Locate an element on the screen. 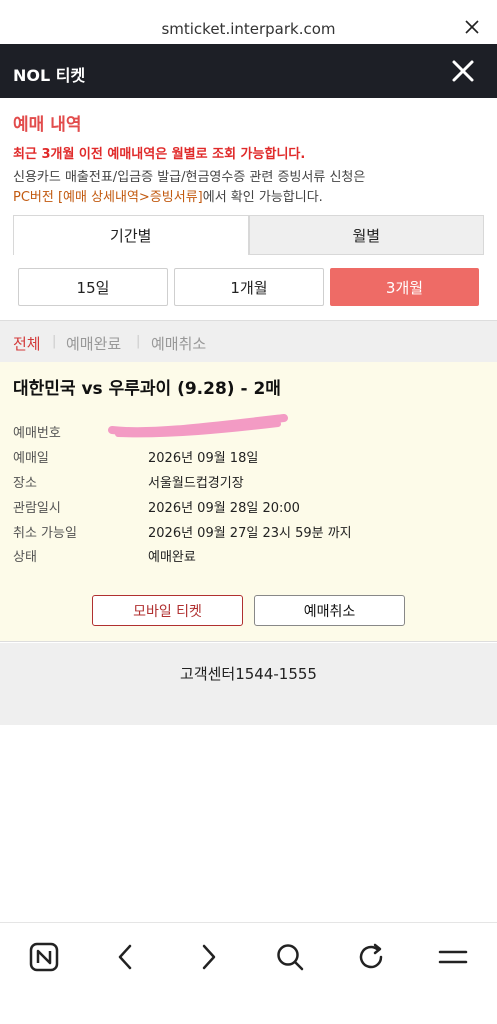  section-title: 예매 내역 is located at coordinates (47, 125).